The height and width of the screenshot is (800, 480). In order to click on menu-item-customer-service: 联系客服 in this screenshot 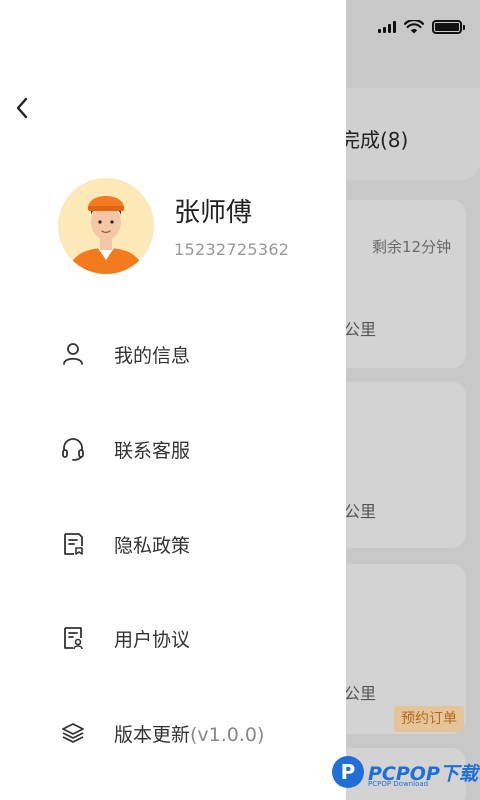, I will do `click(190, 449)`.